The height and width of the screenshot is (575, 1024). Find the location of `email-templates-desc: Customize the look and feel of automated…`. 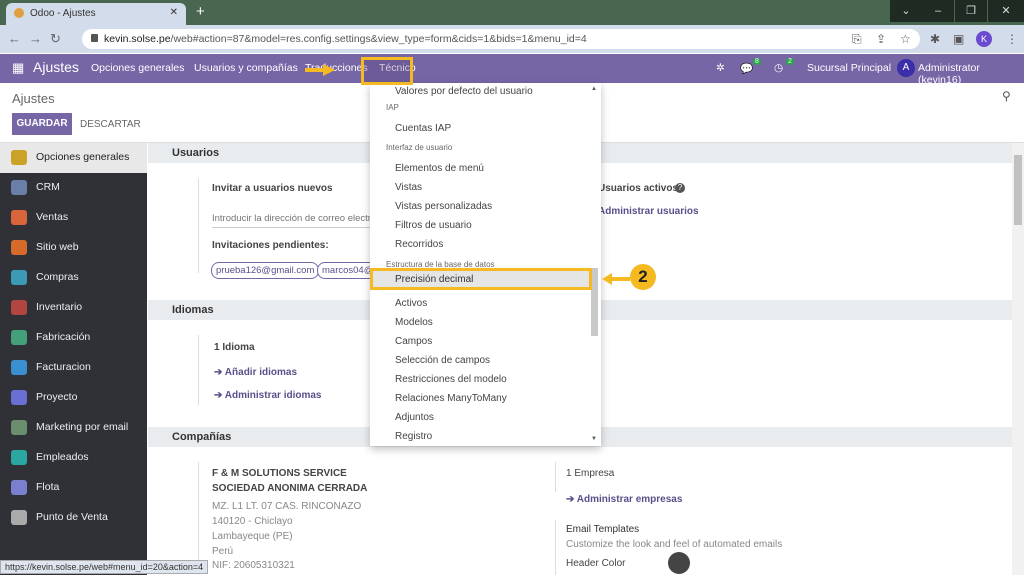

email-templates-desc: Customize the look and feel of automated… is located at coordinates (674, 544).